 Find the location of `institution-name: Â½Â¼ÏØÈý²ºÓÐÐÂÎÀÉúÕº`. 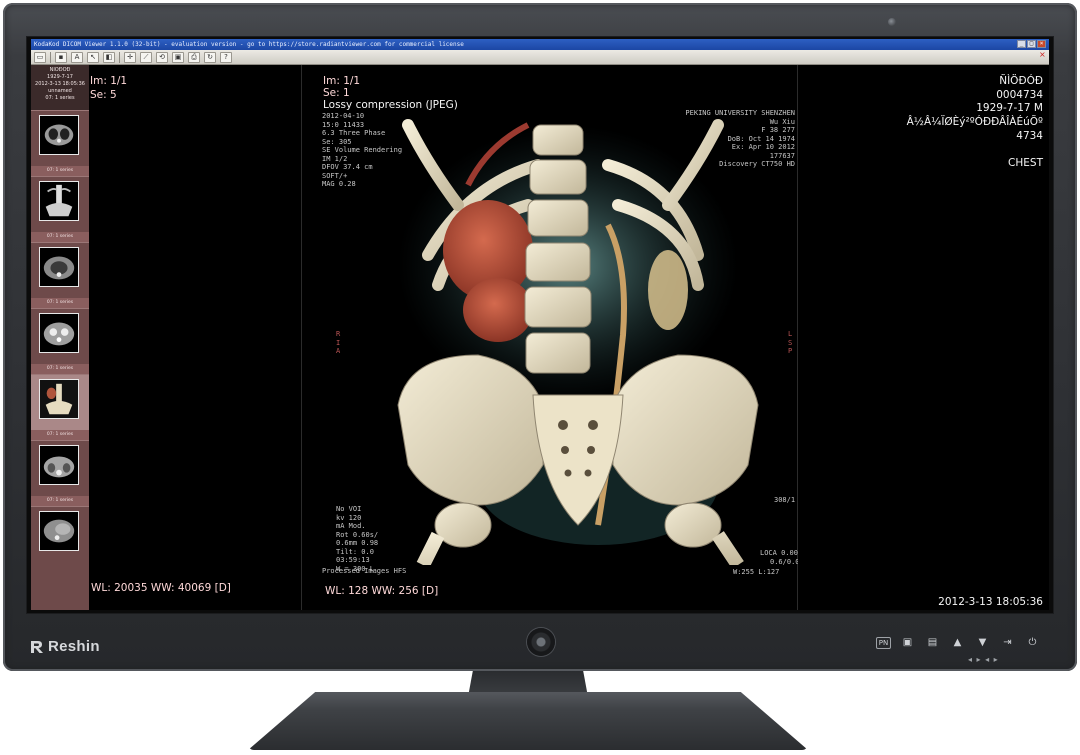

institution-name: Â½Â¼ÏØÈý²ºÓÐÐÂÎÀÉúÕº is located at coordinates (974, 122).